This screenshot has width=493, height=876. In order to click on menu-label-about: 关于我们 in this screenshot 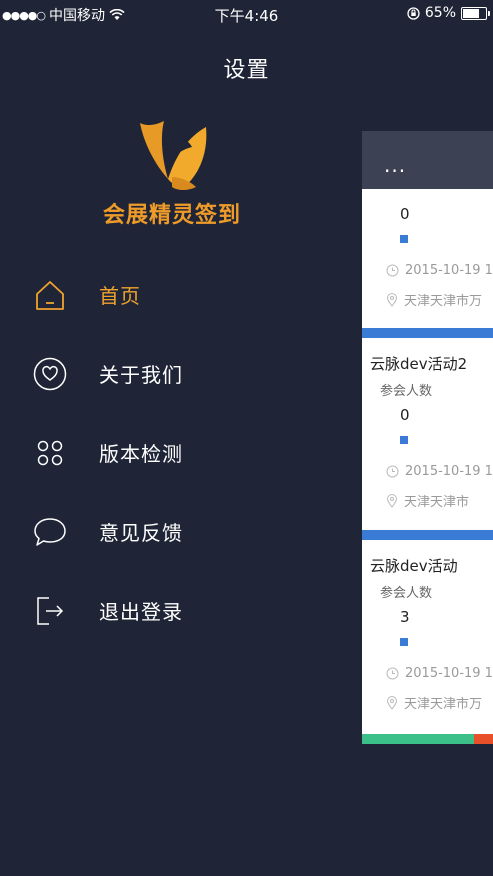, I will do `click(141, 375)`.